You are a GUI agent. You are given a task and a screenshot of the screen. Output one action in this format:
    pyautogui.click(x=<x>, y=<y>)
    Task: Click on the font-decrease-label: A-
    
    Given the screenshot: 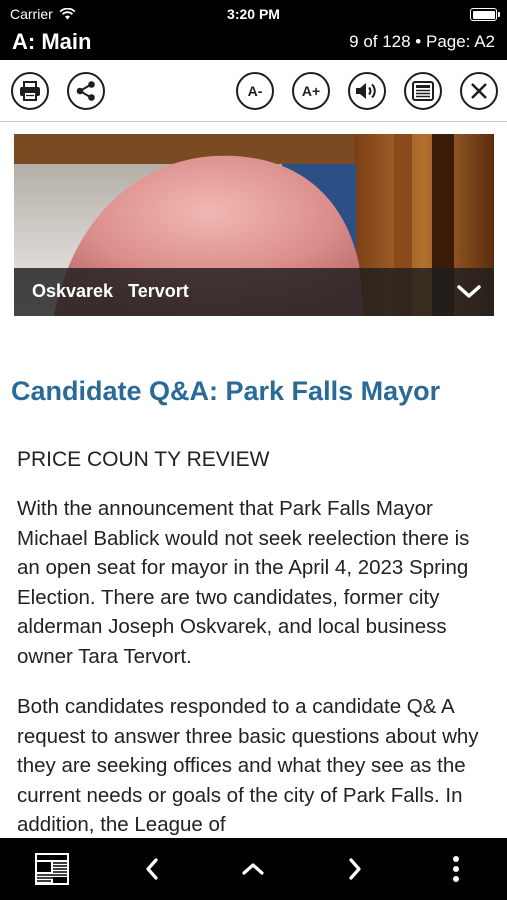 What is the action you would take?
    pyautogui.click(x=255, y=91)
    